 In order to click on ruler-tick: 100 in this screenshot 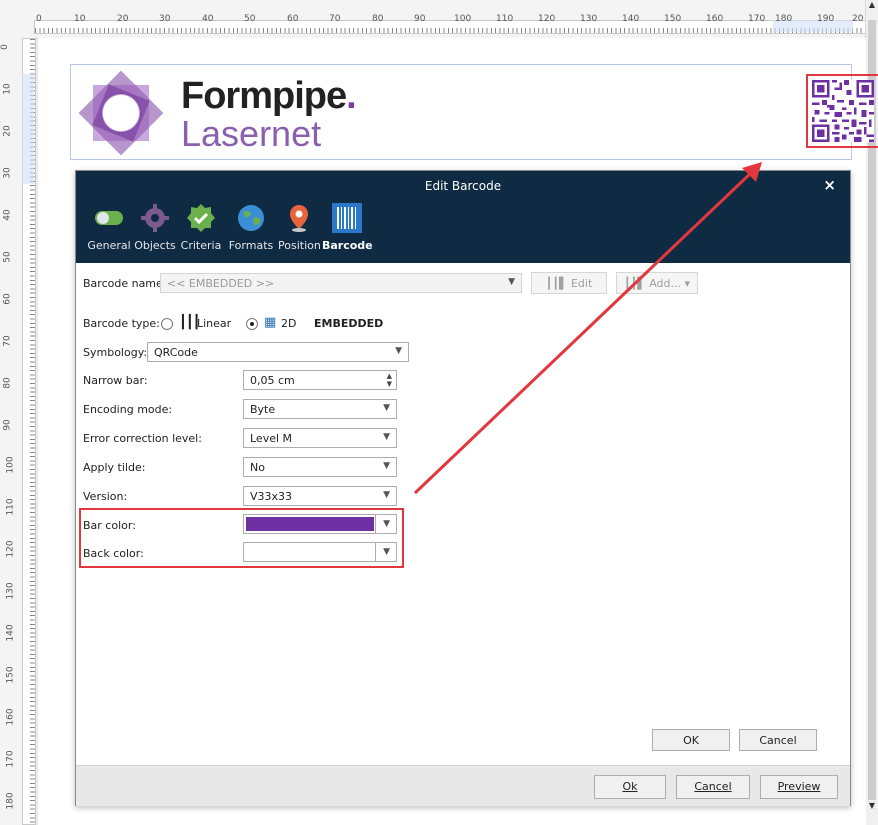, I will do `click(463, 19)`.